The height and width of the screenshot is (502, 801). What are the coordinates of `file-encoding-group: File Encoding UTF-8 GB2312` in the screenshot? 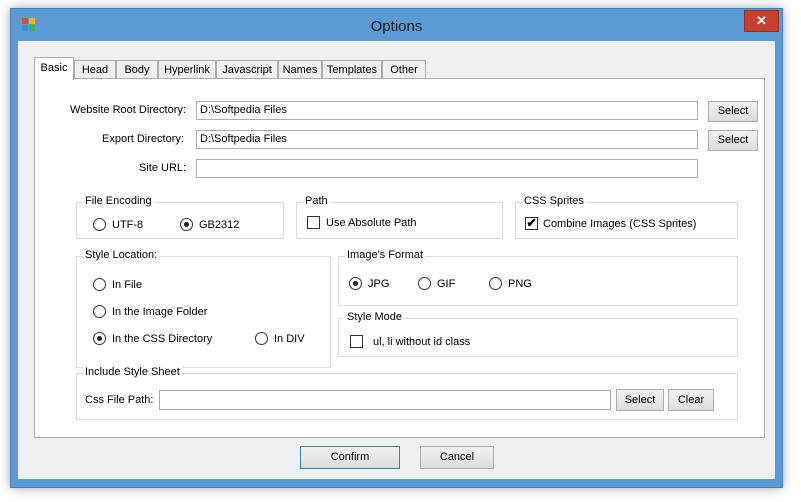 It's located at (180, 217).